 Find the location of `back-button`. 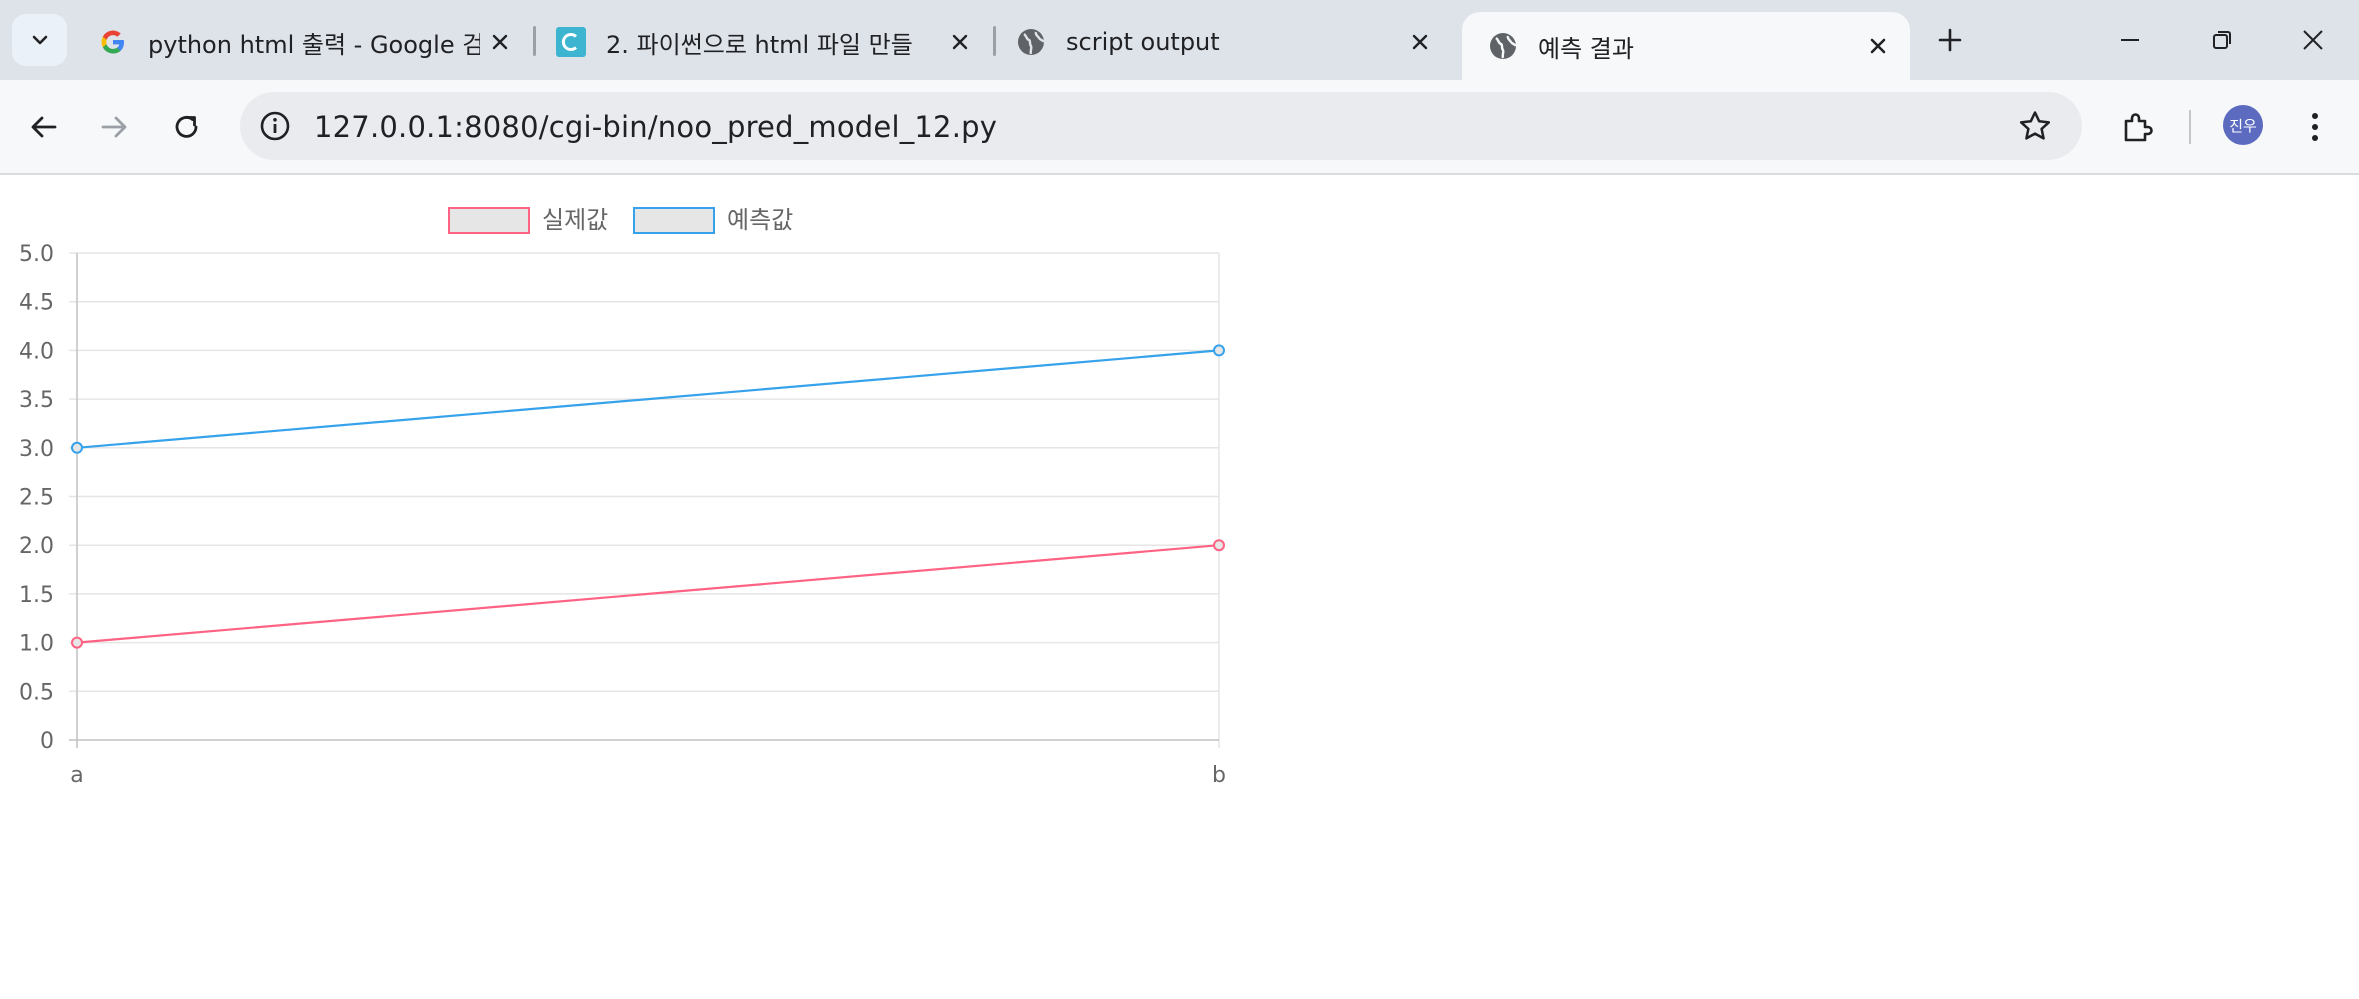

back-button is located at coordinates (44, 127).